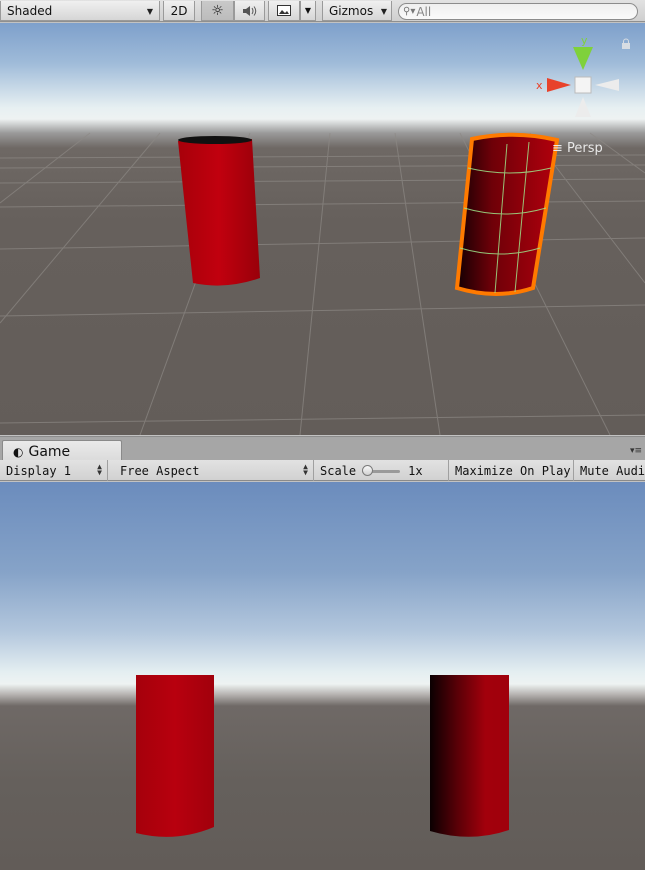 This screenshot has height=870, width=645. What do you see at coordinates (338, 470) in the screenshot?
I see `scale-label: Scale` at bounding box center [338, 470].